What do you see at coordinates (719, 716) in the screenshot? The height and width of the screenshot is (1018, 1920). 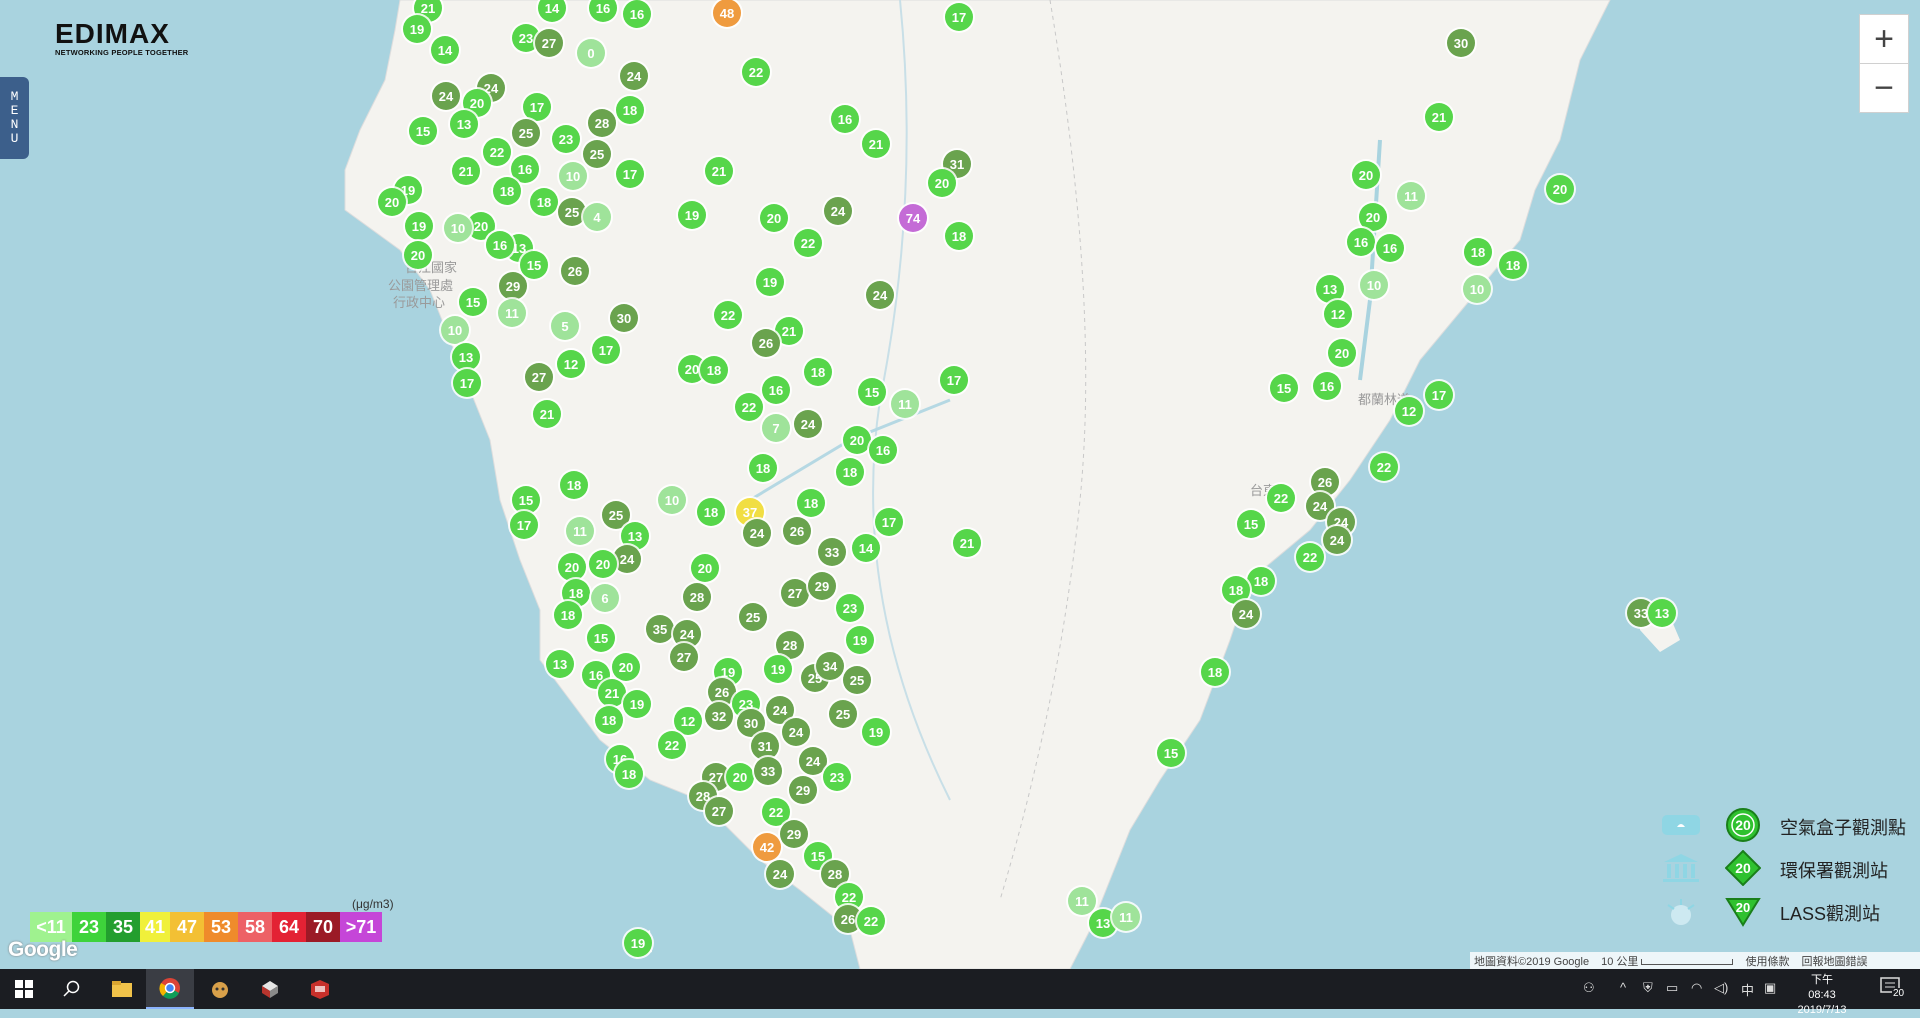 I see `station-marker: 32` at bounding box center [719, 716].